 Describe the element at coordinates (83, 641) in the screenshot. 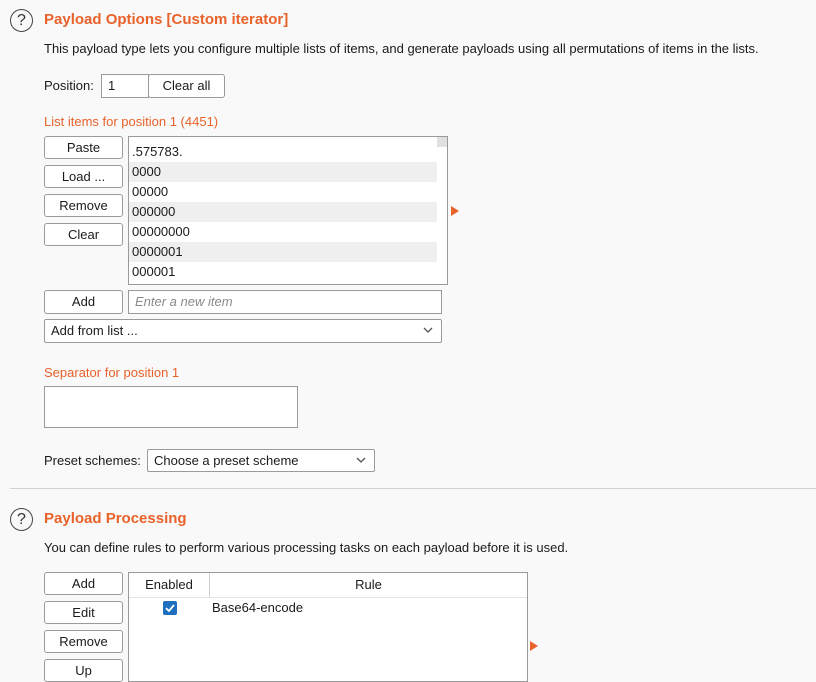

I see `remove-rule-button: Remove` at that location.